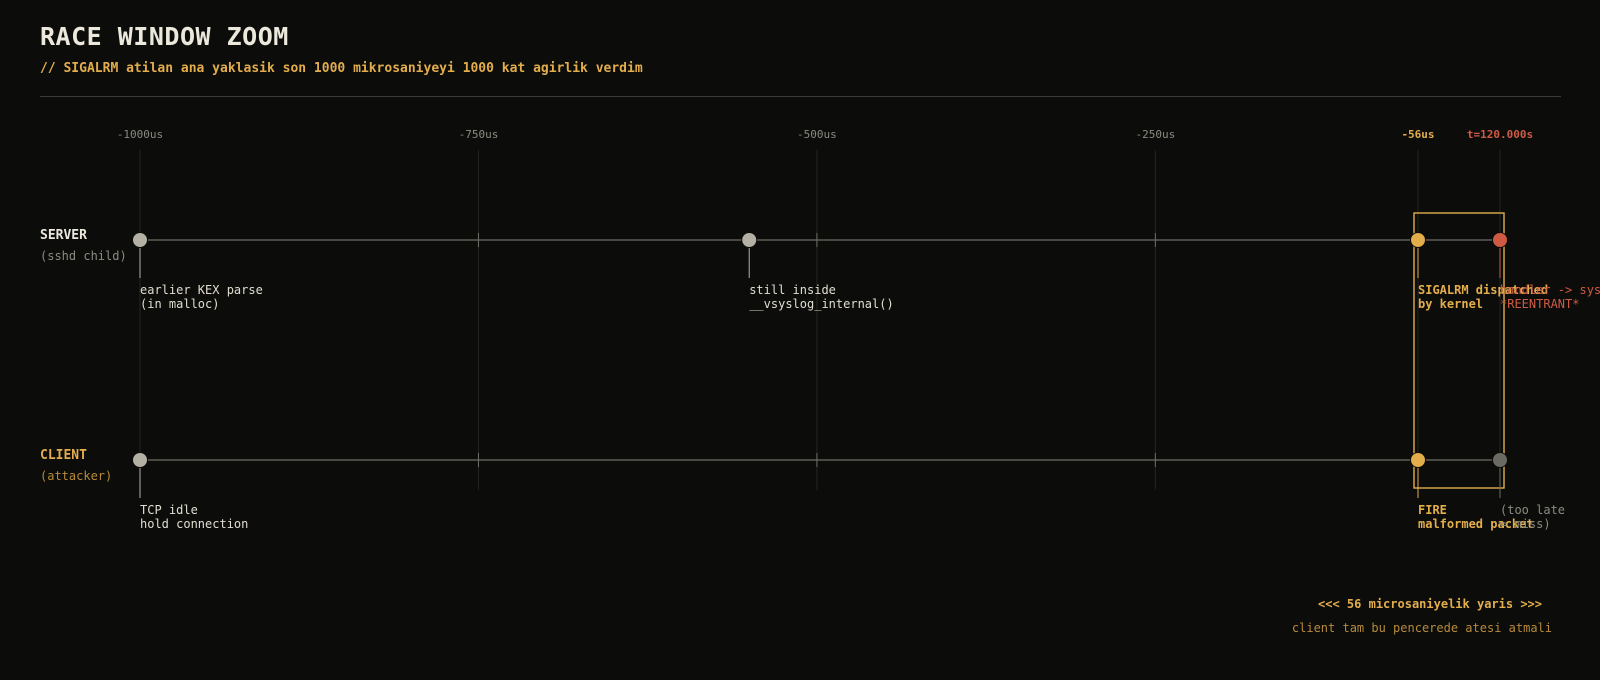 The width and height of the screenshot is (1600, 680). What do you see at coordinates (1417, 134) in the screenshot?
I see `tick-label: -56us` at bounding box center [1417, 134].